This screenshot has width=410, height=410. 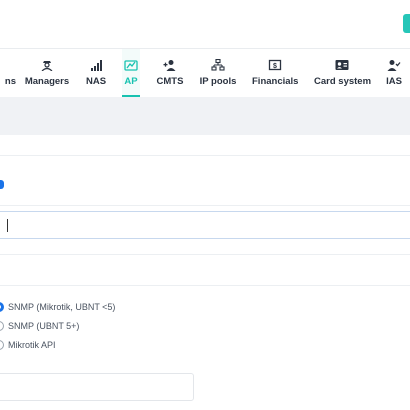 I want to click on radio-snmp-mikrotik: SNMP (Mikrotik, UBNT <5), so click(x=100, y=308).